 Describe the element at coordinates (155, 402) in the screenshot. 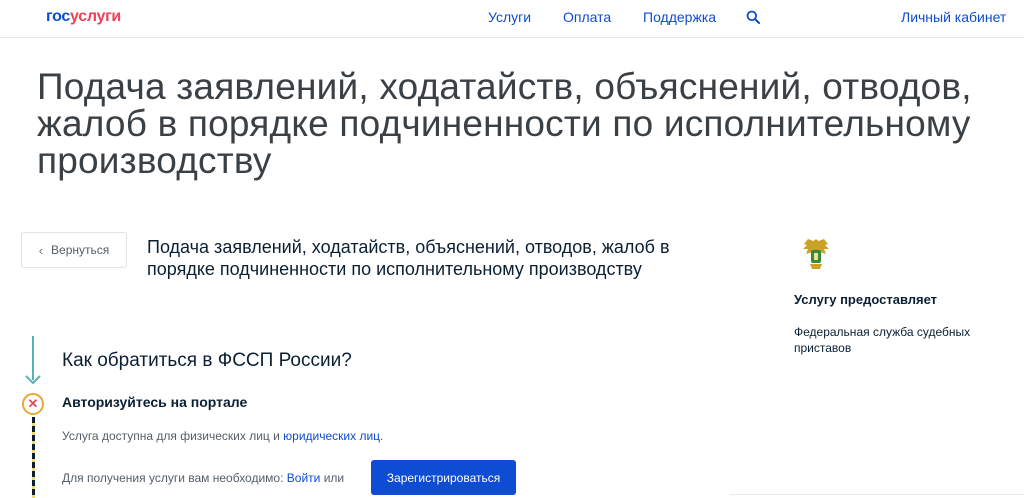

I see `auth-step-heading: Авторизуйтесь на портале` at that location.